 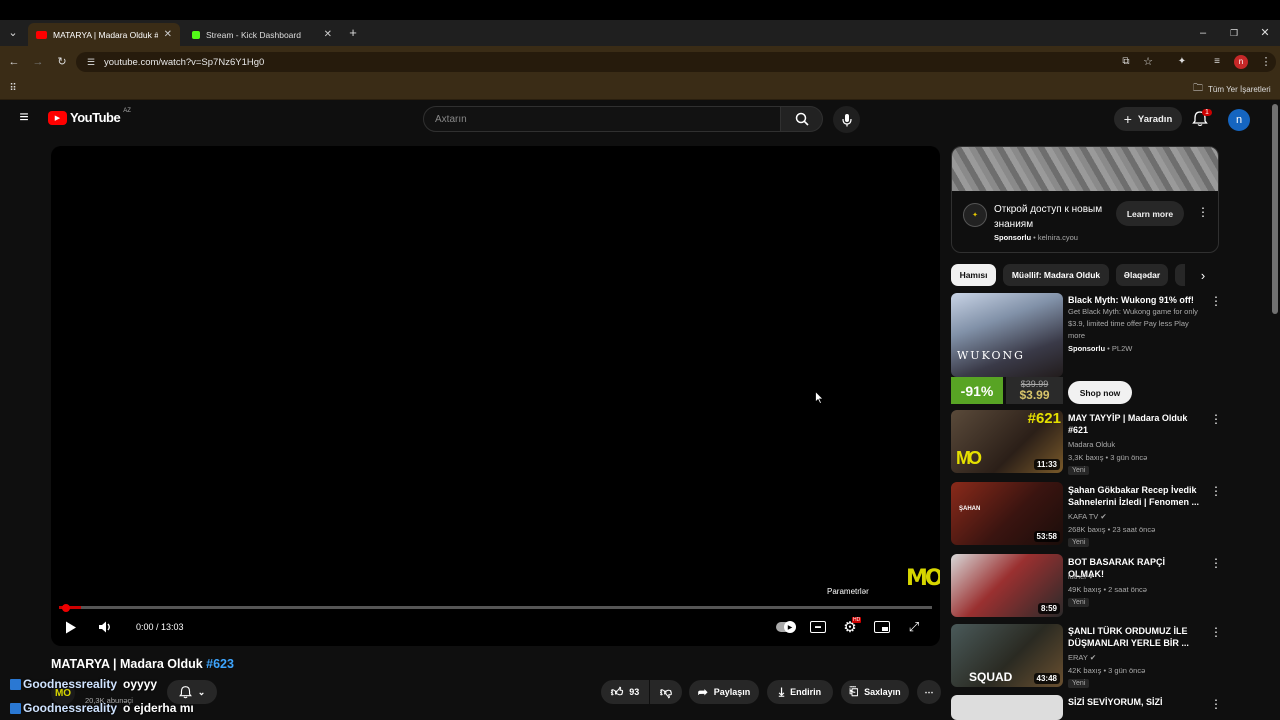 I want to click on apps-grid-icon: ⠿, so click(x=13, y=89).